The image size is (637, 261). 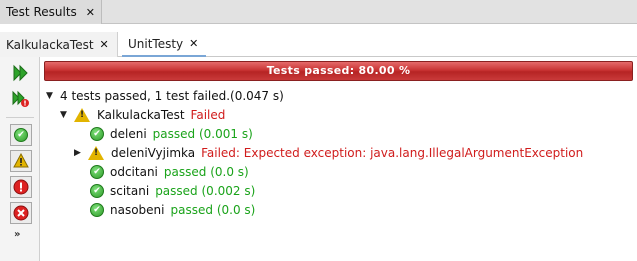 I want to click on show-errors-toggle, so click(x=21, y=187).